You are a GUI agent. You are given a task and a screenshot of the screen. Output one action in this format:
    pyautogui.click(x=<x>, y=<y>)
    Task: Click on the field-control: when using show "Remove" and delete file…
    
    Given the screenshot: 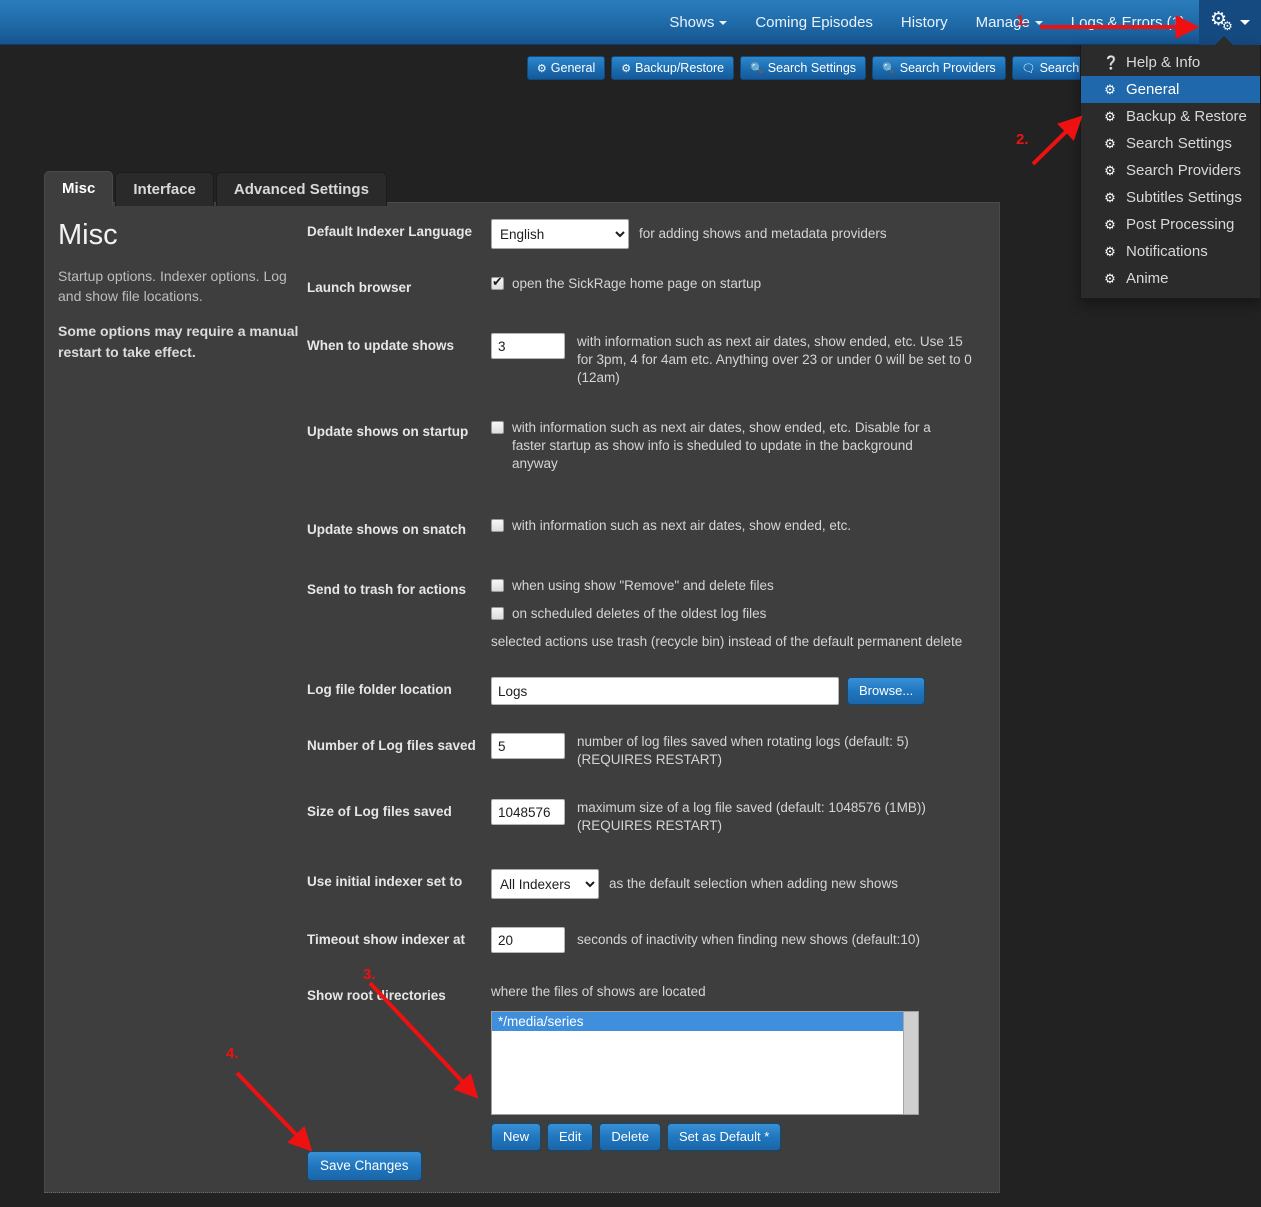 What is the action you would take?
    pyautogui.click(x=744, y=614)
    